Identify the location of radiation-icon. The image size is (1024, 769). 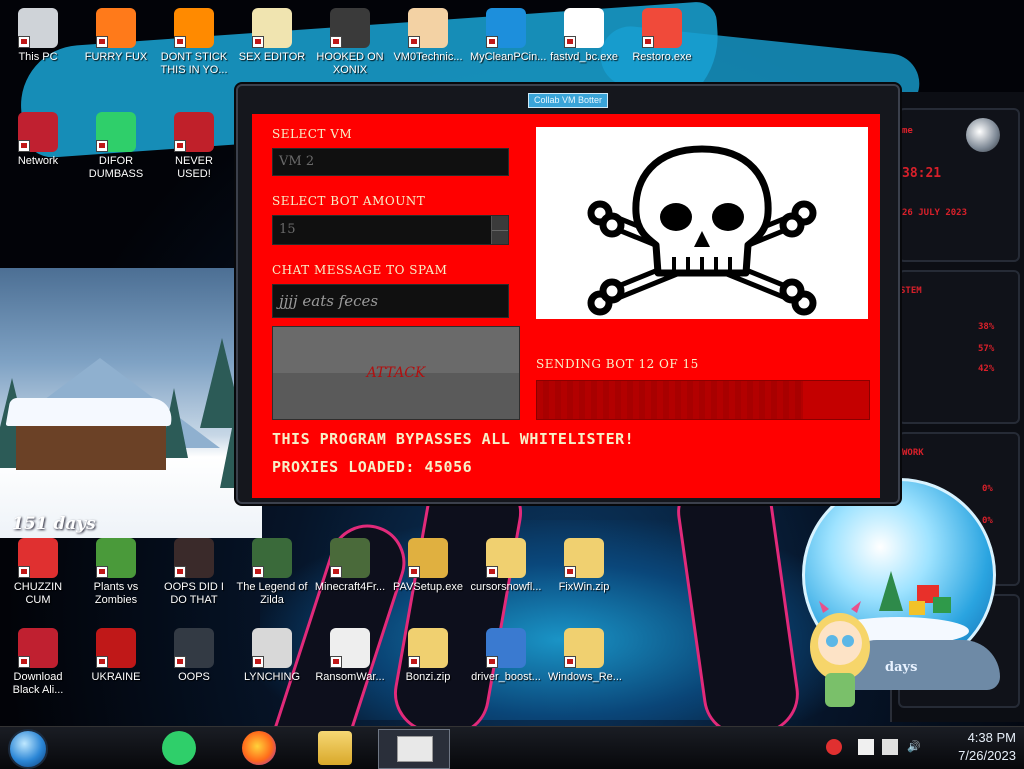
(116, 648).